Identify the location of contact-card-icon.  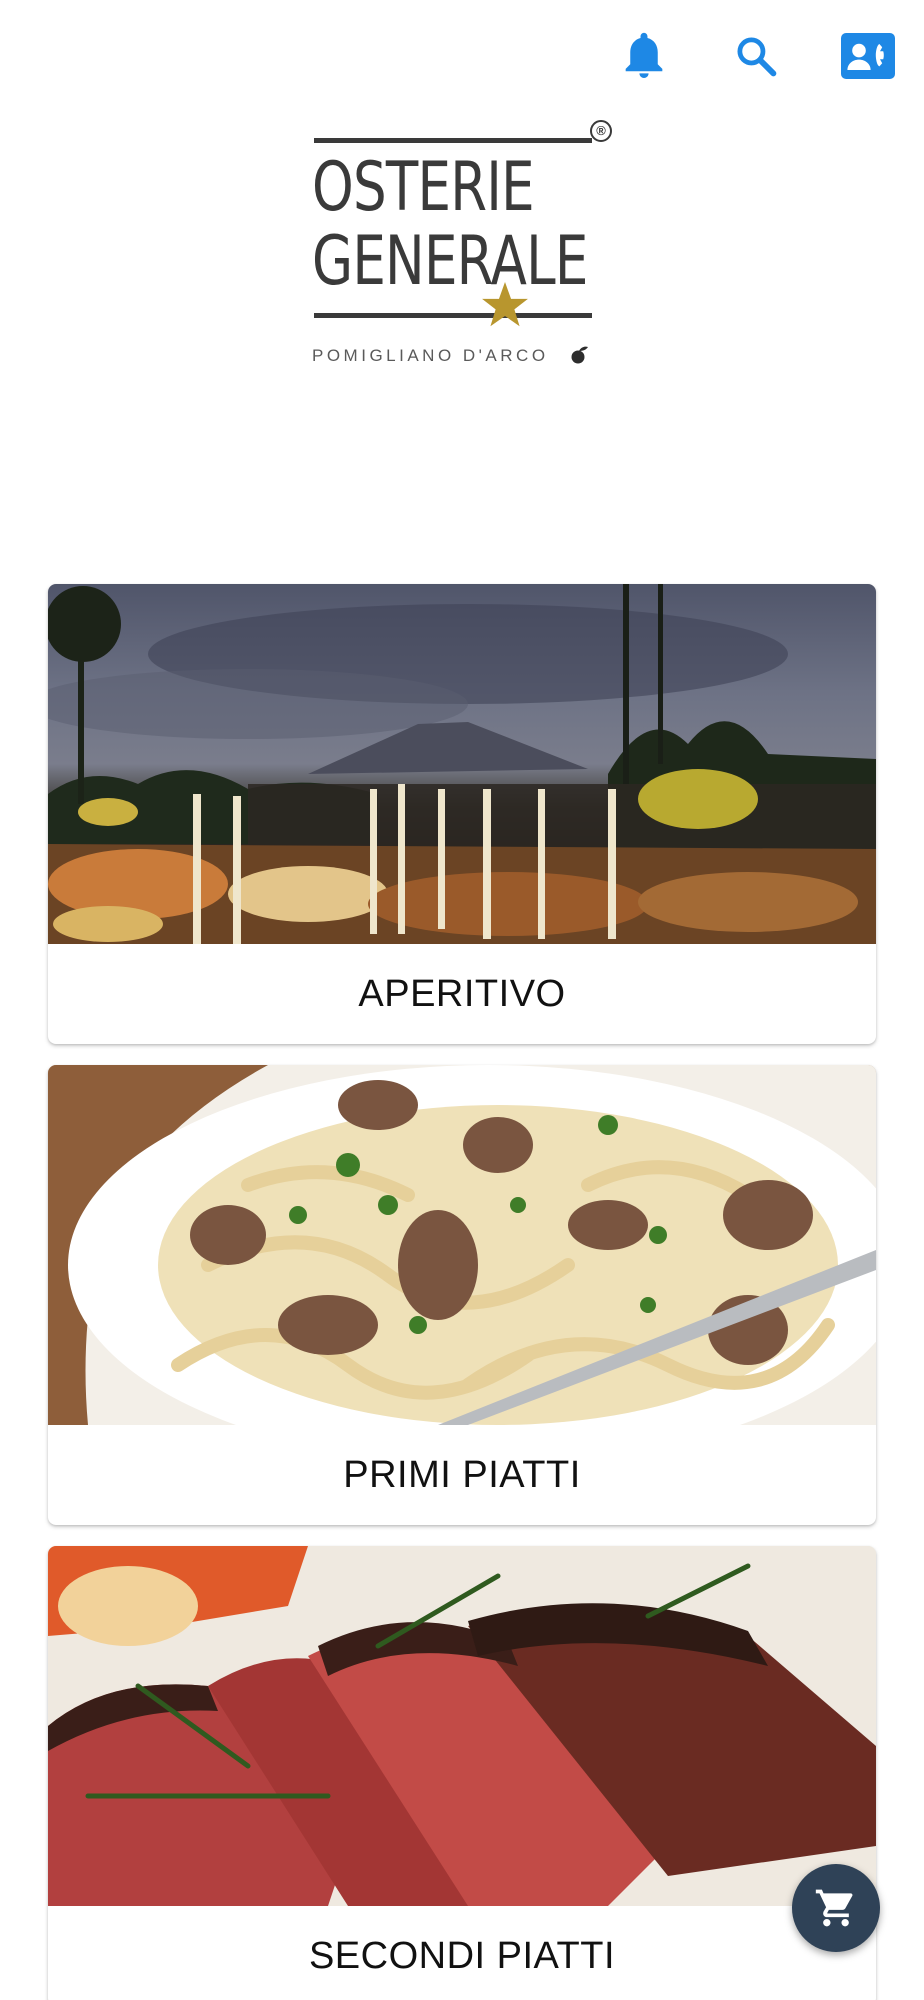
(868, 56).